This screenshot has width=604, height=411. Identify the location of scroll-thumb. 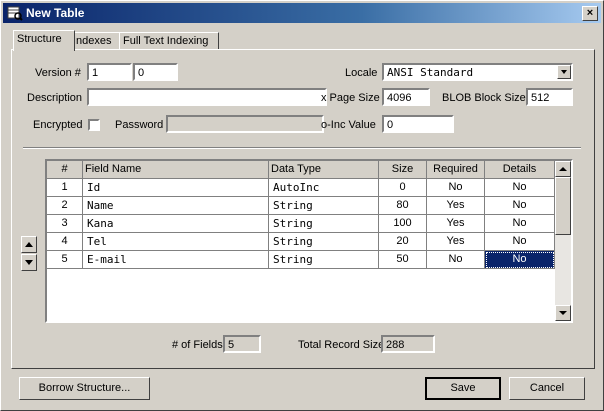
(563, 206).